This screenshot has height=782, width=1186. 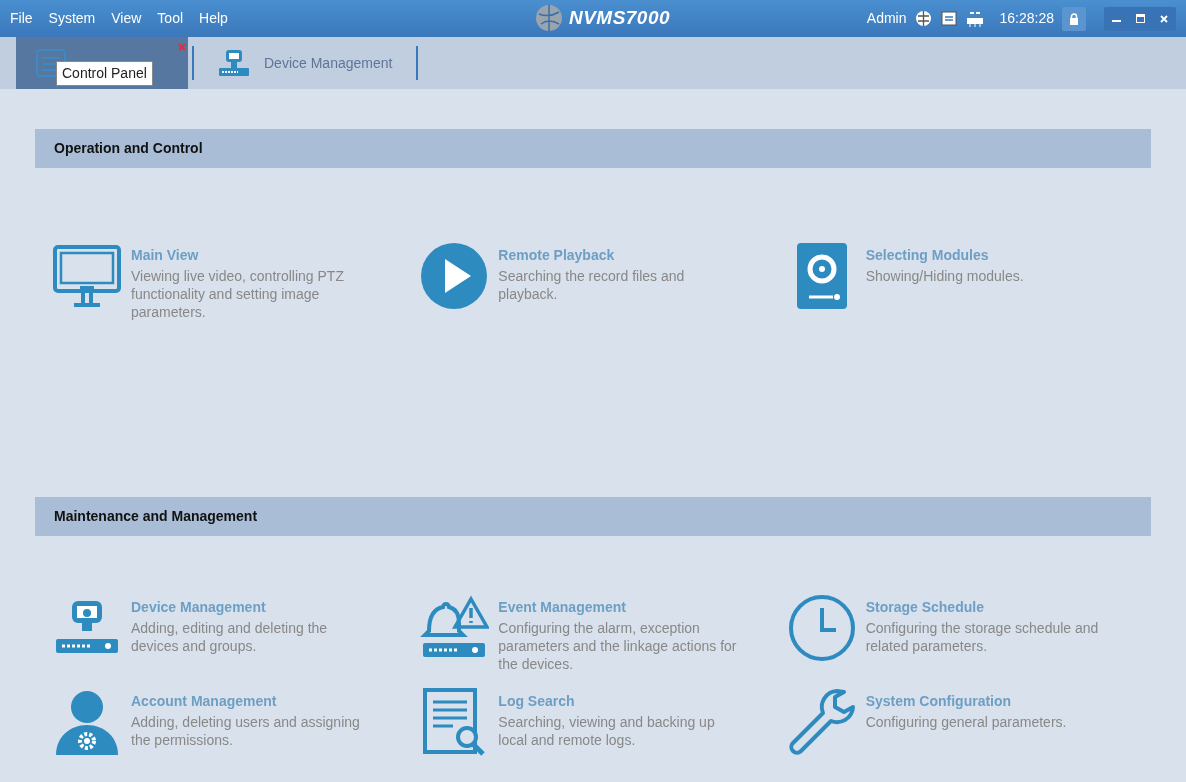 I want to click on module-link: Account Management, so click(x=251, y=701).